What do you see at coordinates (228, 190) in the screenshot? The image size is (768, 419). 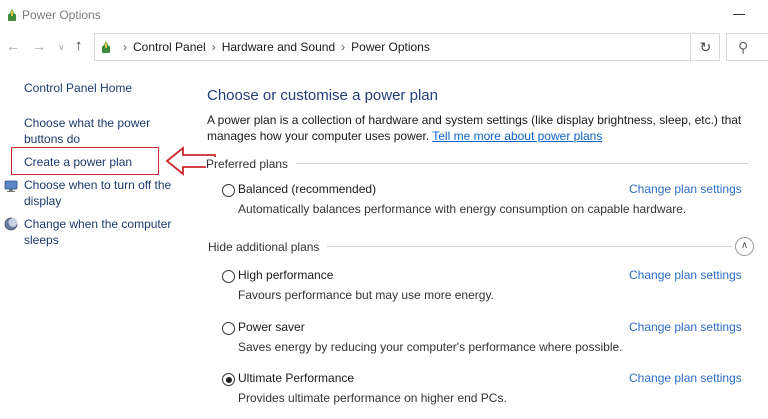 I see `radio-balanced` at bounding box center [228, 190].